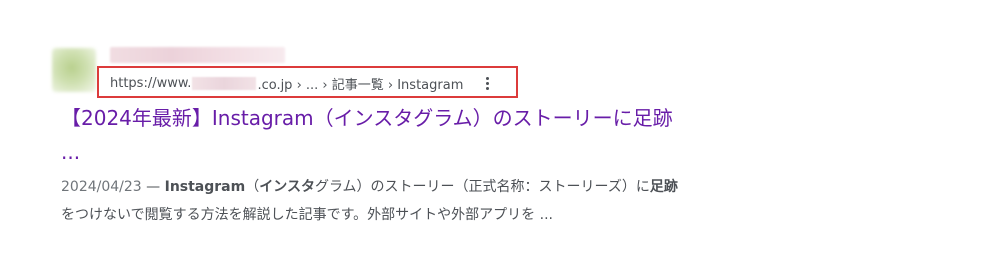 Image resolution: width=984 pixels, height=261 pixels. I want to click on more-vert-icon, so click(487, 83).